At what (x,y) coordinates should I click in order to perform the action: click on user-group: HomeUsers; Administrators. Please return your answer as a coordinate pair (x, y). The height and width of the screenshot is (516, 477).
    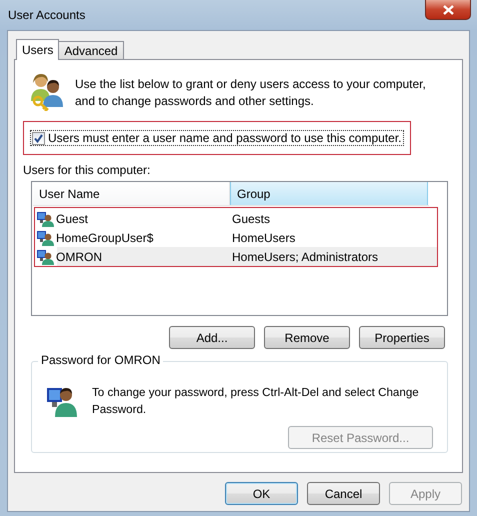
    Looking at the image, I should click on (305, 257).